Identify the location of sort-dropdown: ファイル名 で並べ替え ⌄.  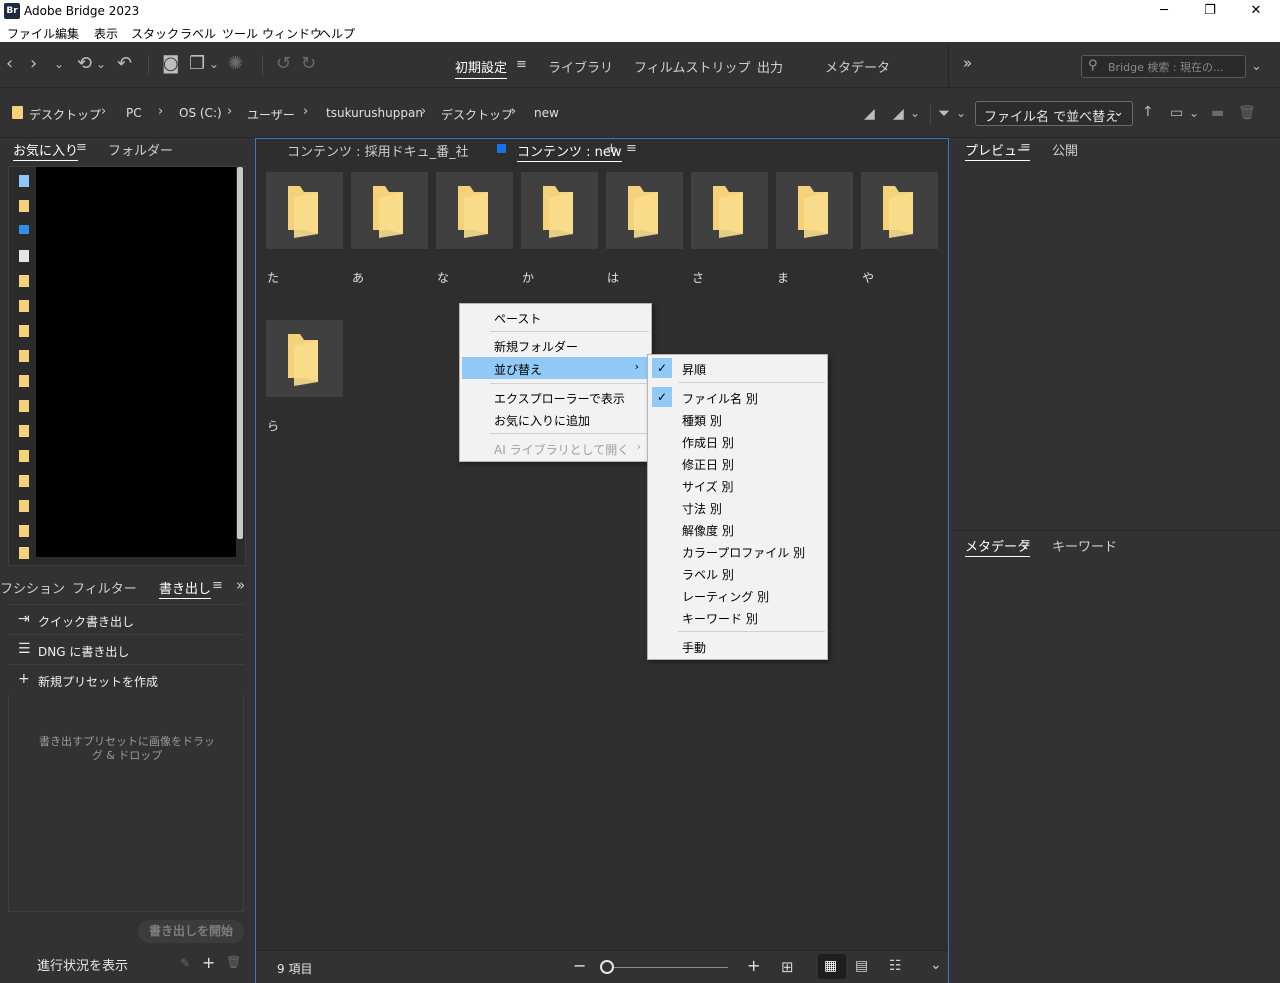
(1054, 113).